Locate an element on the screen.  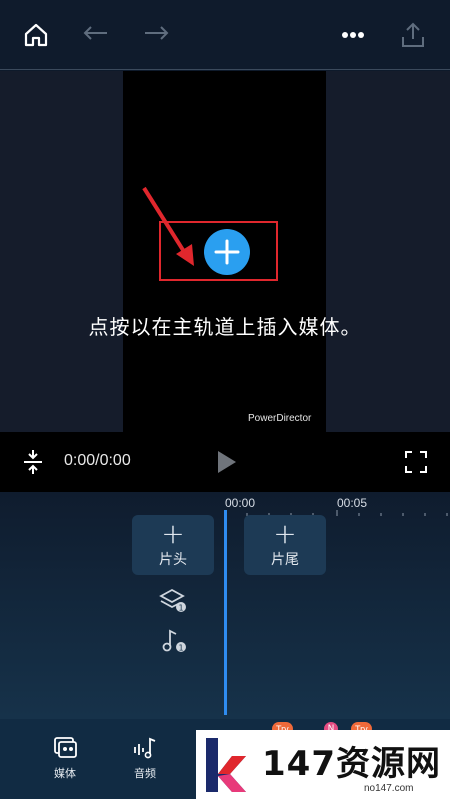
highlight-box is located at coordinates (218, 251).